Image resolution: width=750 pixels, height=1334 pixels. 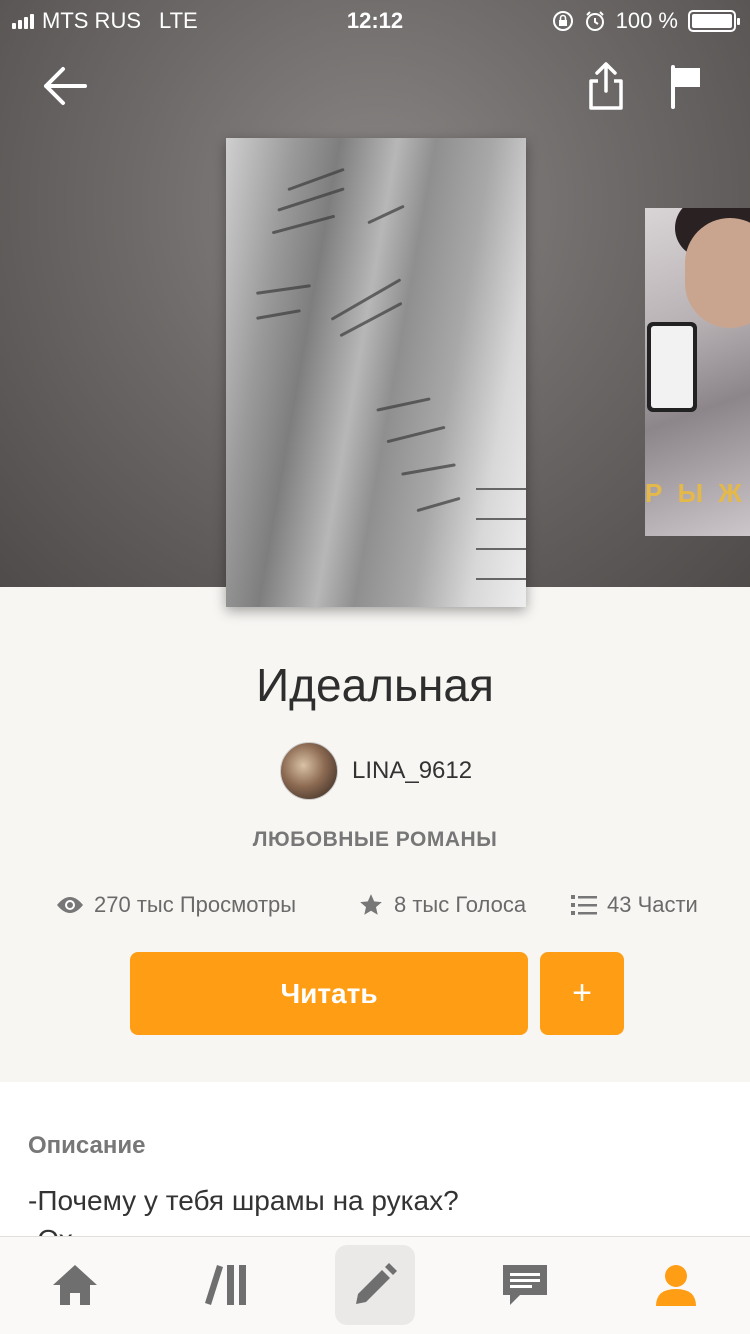 I want to click on profile-icon, so click(x=676, y=1285).